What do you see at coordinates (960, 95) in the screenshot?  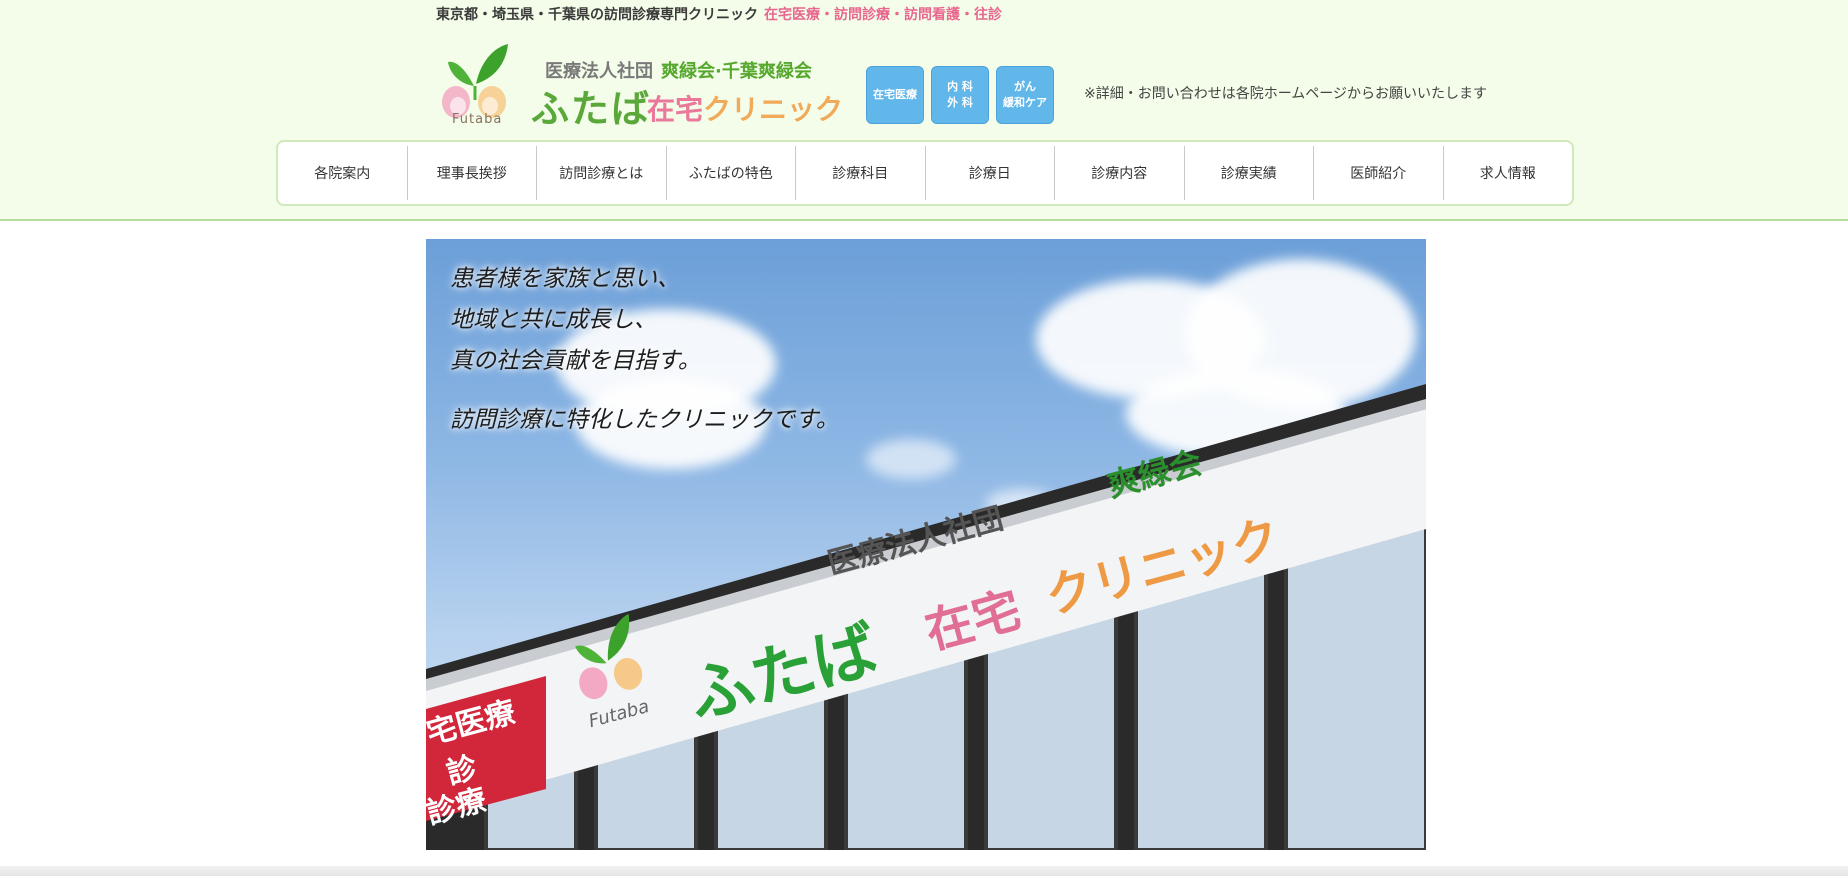 I see `badge-internal-surgery: 内 科 外 科` at bounding box center [960, 95].